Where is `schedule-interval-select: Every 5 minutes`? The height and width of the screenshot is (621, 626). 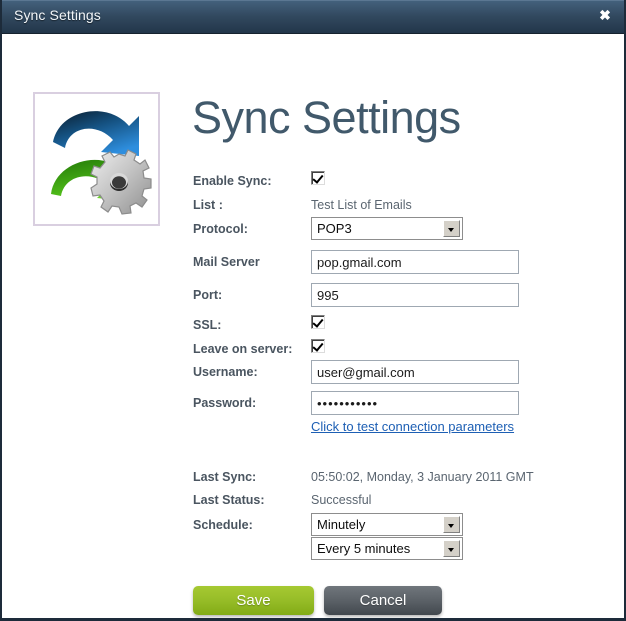
schedule-interval-select: Every 5 minutes is located at coordinates (387, 548).